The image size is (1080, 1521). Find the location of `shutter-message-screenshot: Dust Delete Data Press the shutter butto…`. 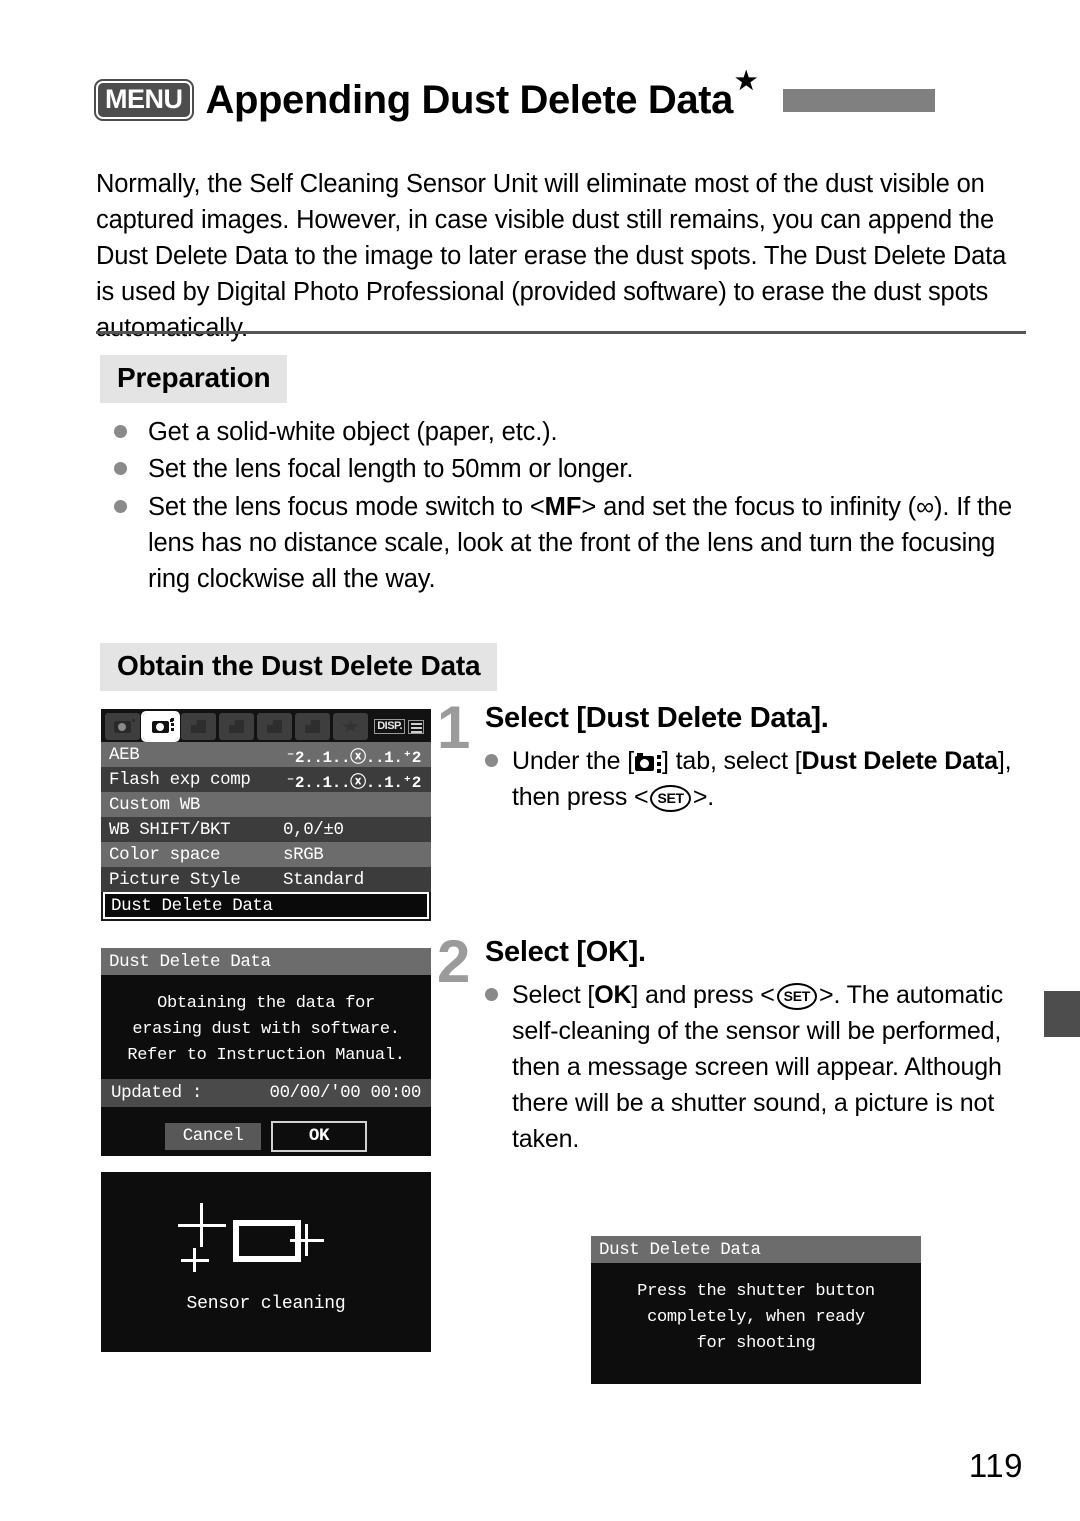

shutter-message-screenshot: Dust Delete Data Press the shutter butto… is located at coordinates (756, 1310).